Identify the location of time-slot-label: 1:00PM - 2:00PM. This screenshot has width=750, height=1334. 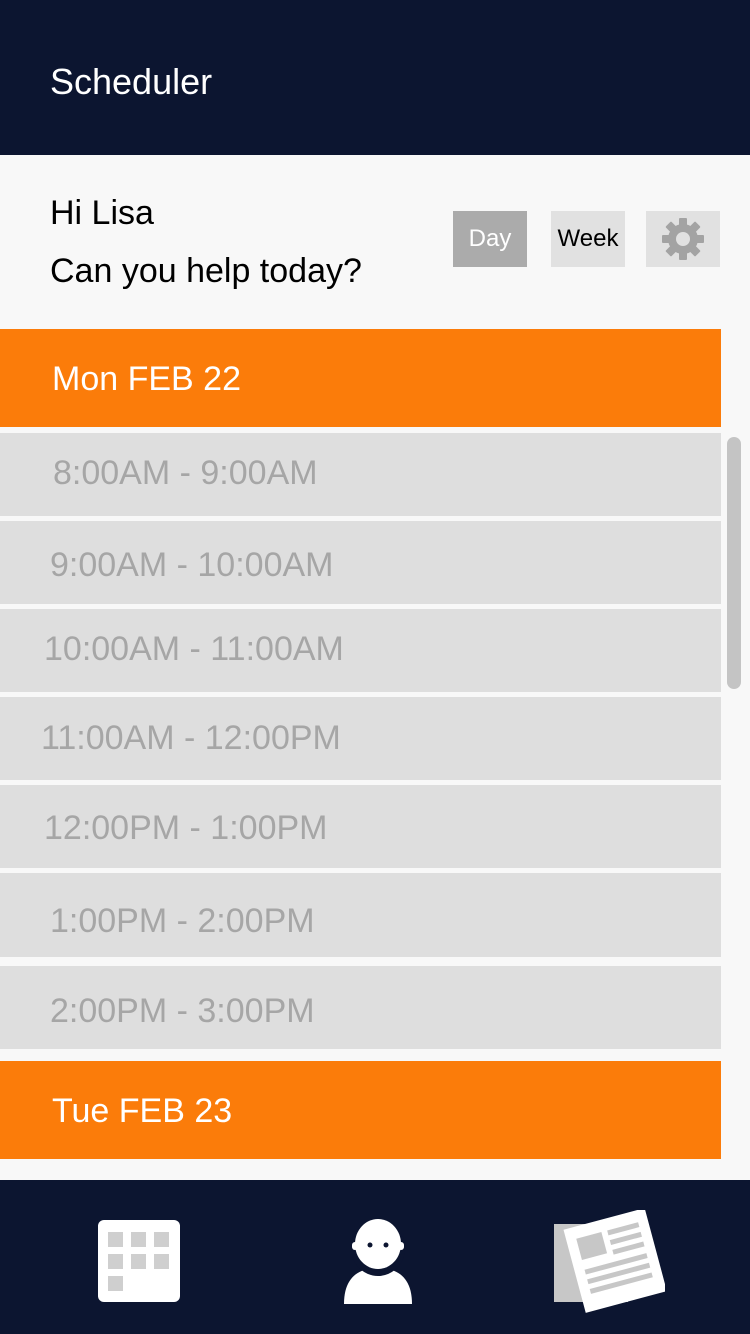
(182, 921).